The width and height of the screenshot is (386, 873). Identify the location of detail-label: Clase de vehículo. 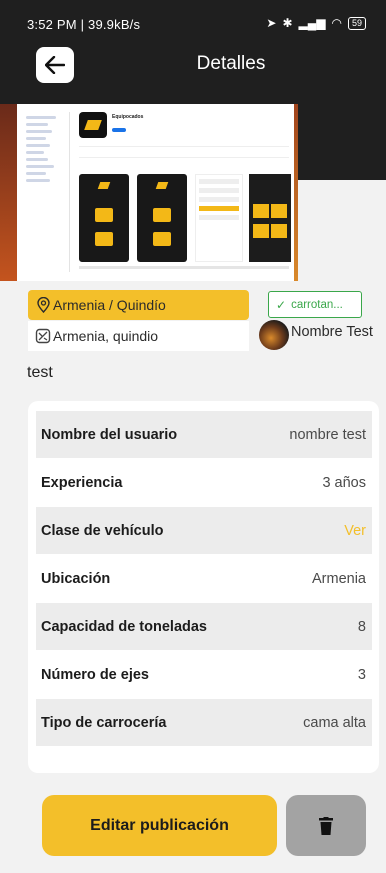
(102, 530).